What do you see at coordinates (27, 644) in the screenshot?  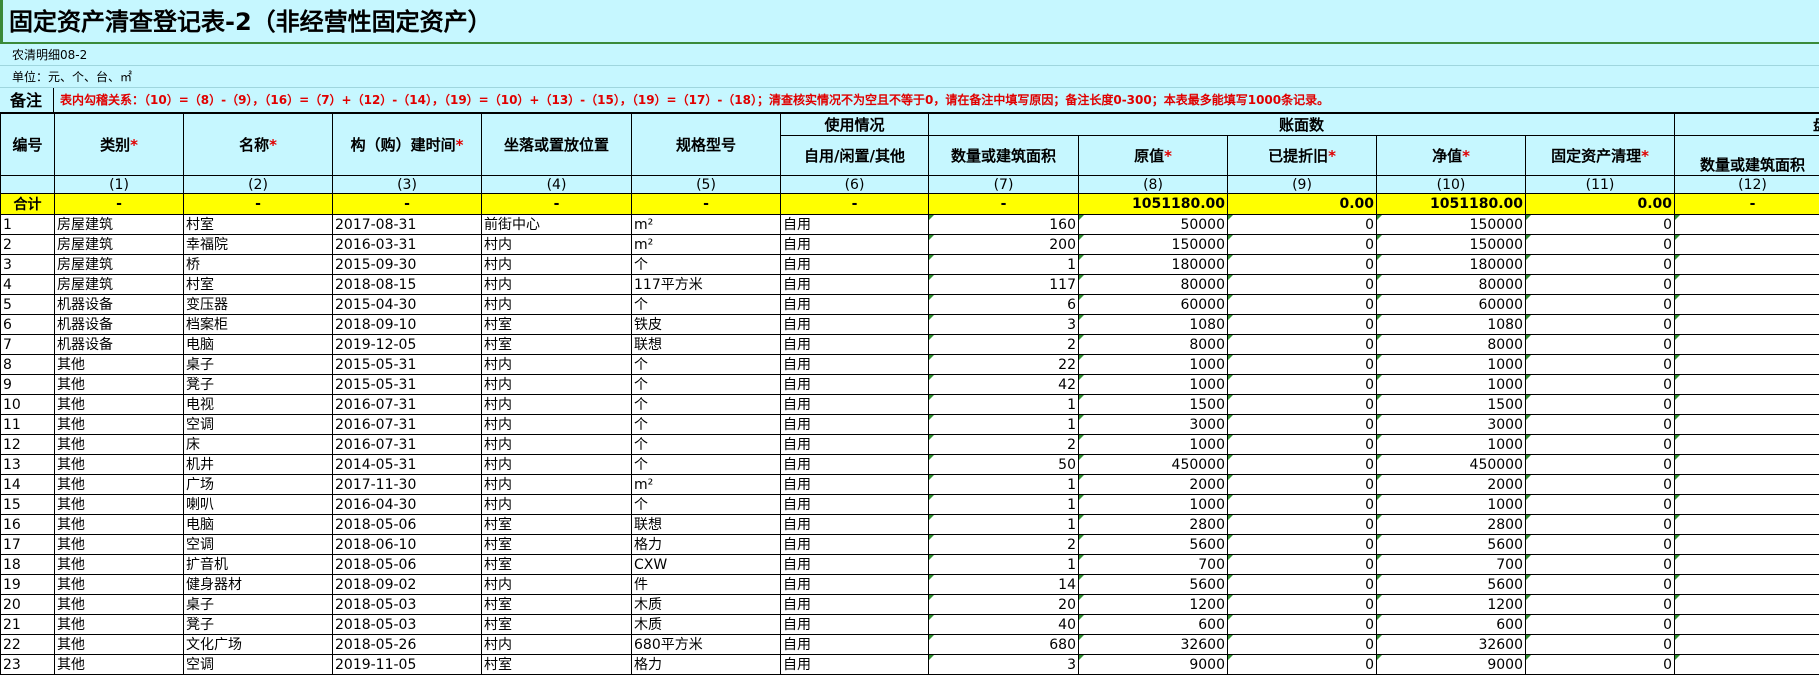 I see `cell-no: 22` at bounding box center [27, 644].